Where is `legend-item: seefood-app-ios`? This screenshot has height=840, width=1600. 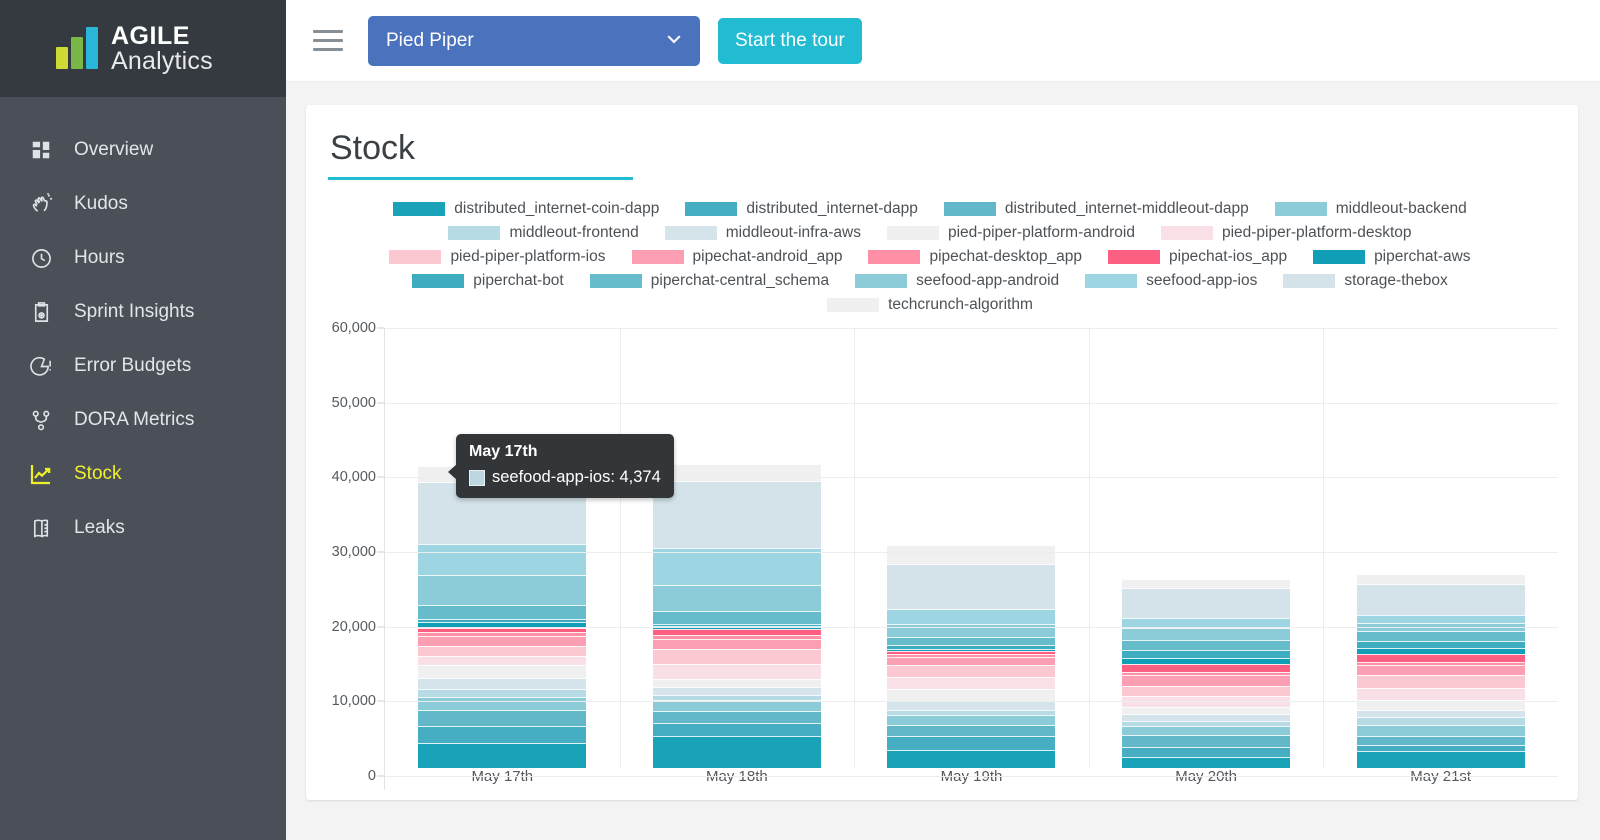 legend-item: seefood-app-ios is located at coordinates (1171, 281).